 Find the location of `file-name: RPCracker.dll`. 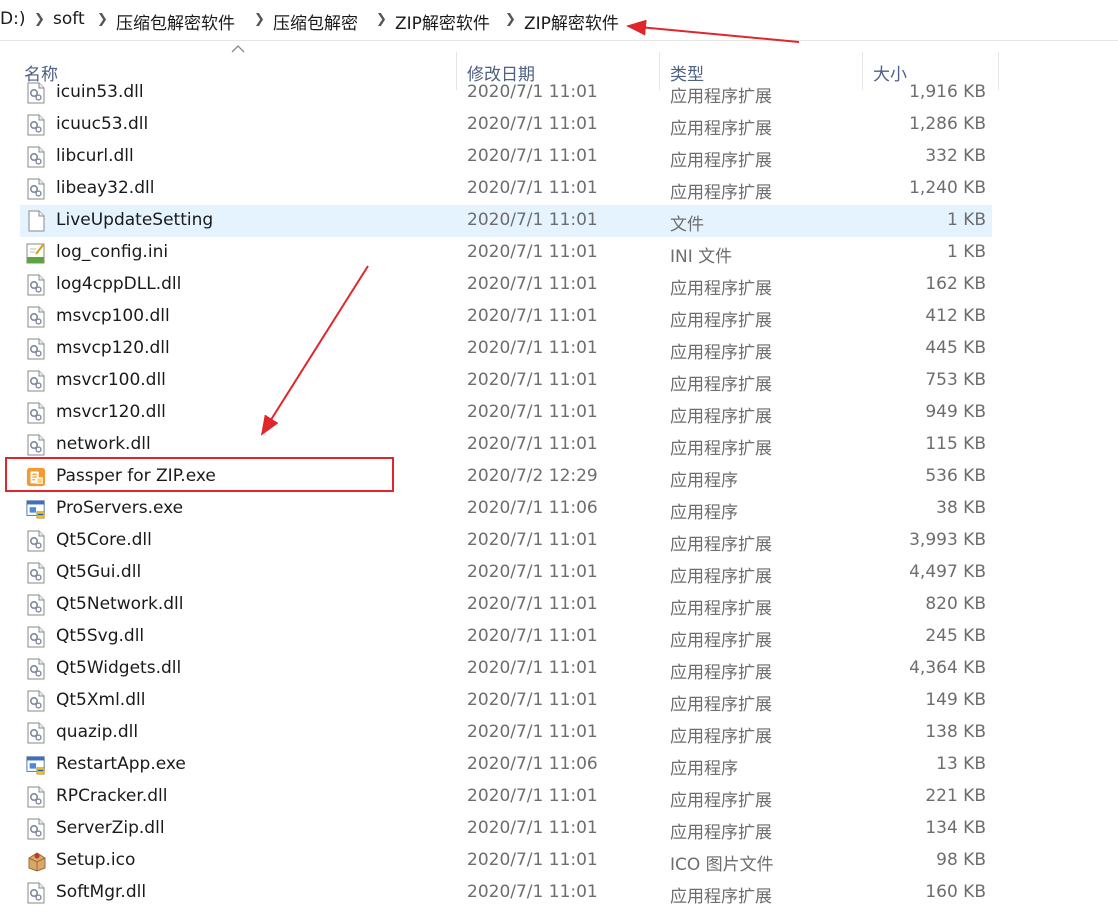

file-name: RPCracker.dll is located at coordinates (112, 796).